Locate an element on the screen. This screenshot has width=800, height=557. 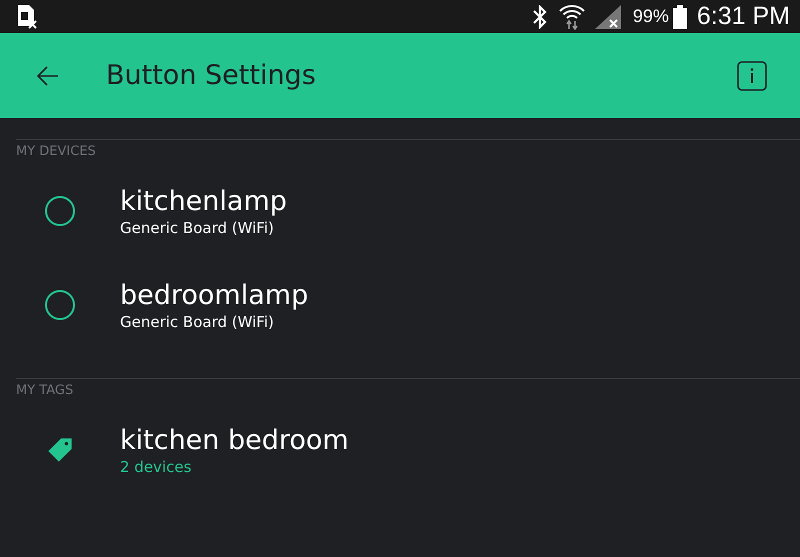
screen-title: Button Settings is located at coordinates (211, 75).